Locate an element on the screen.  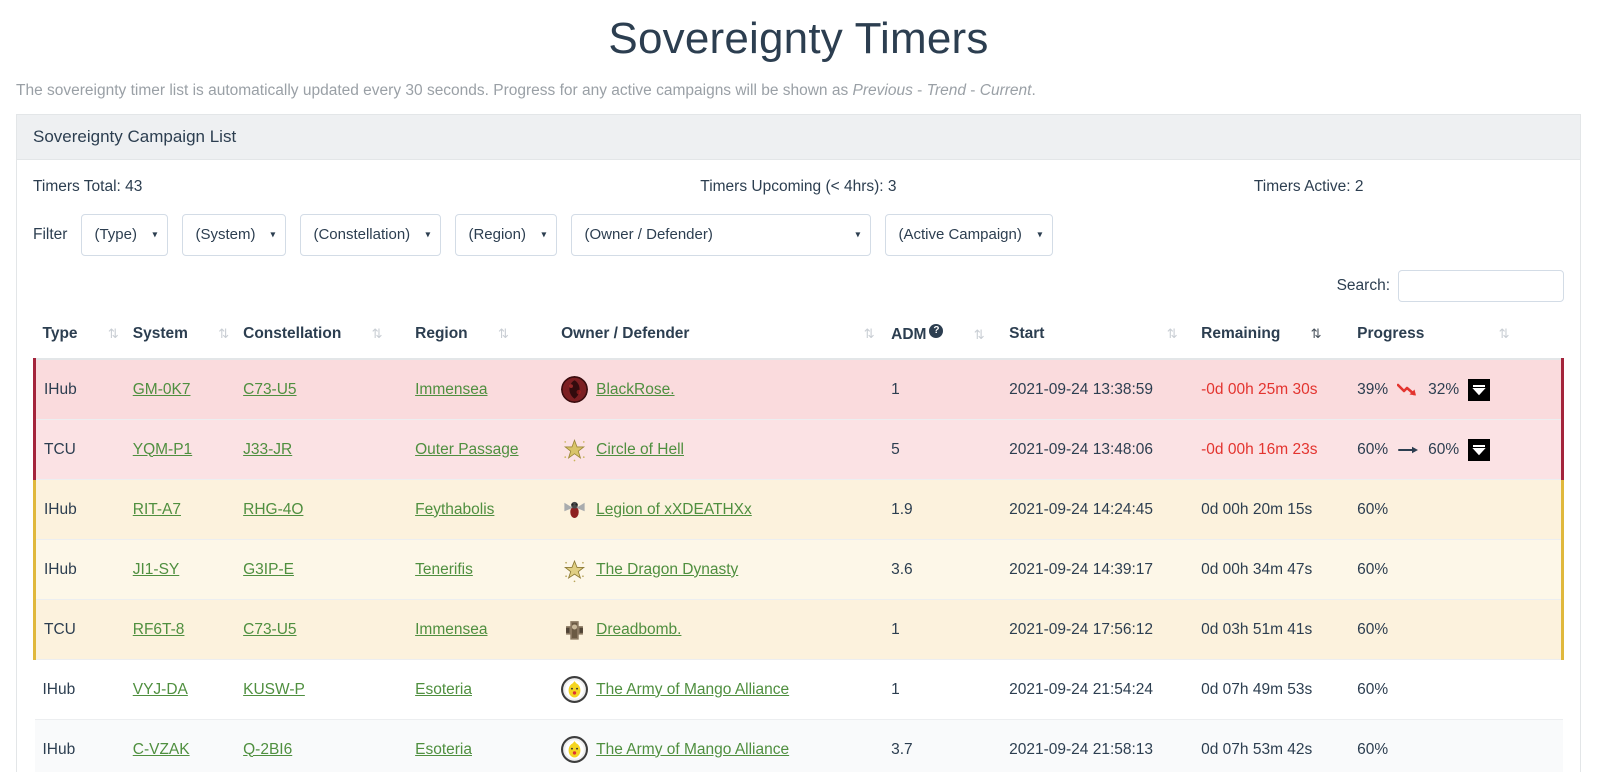
help-icon: ? is located at coordinates (936, 331).